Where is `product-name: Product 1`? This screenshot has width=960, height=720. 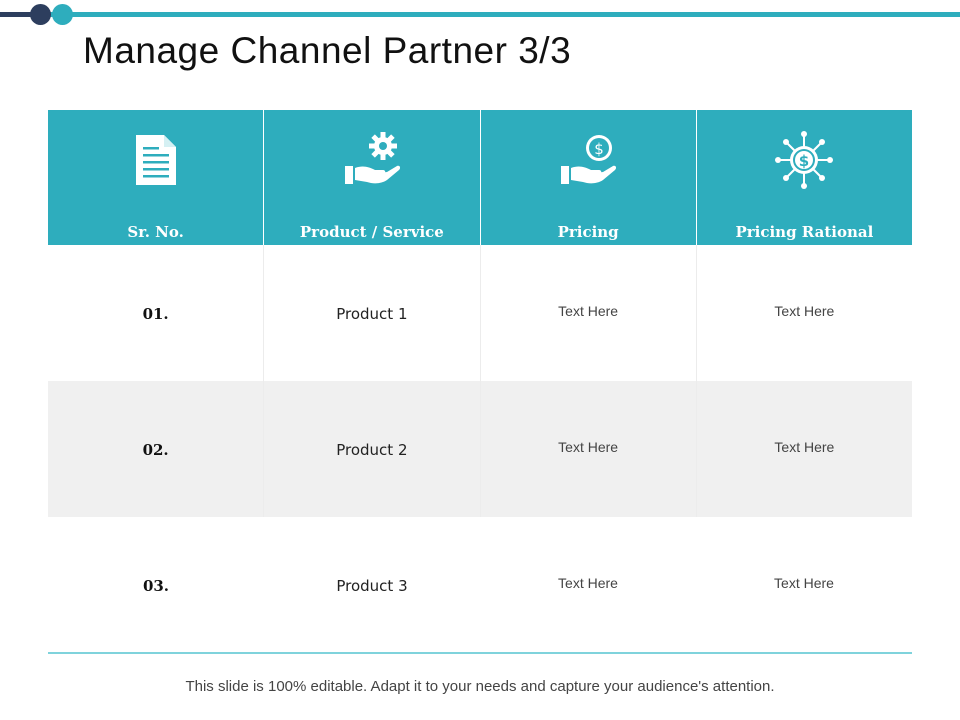 product-name: Product 1 is located at coordinates (372, 314).